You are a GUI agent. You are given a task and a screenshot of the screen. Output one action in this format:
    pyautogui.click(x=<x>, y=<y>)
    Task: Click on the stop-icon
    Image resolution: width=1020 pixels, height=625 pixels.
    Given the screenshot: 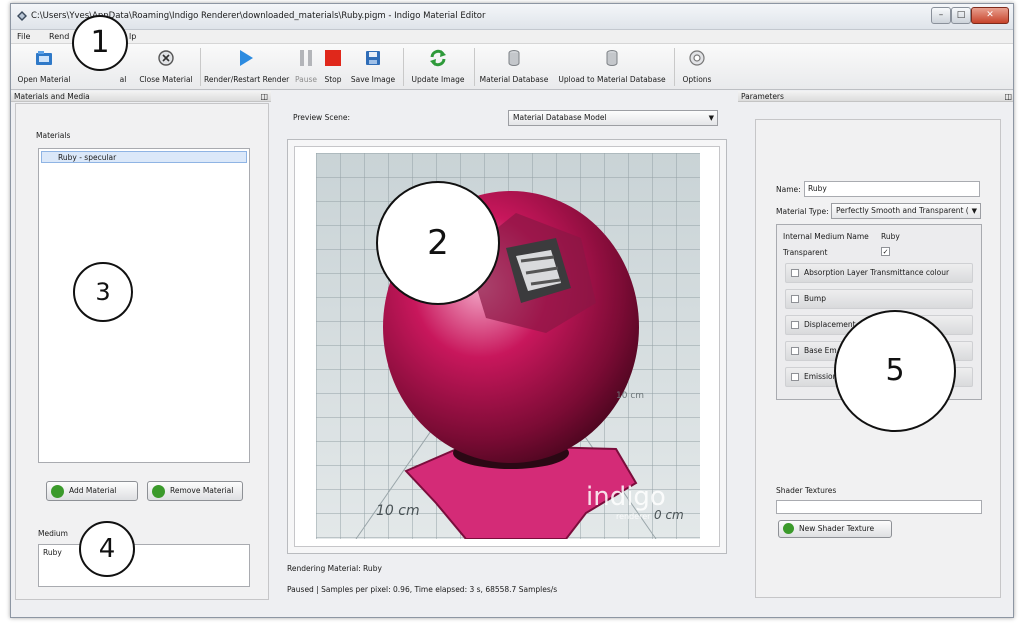 What is the action you would take?
    pyautogui.click(x=333, y=58)
    